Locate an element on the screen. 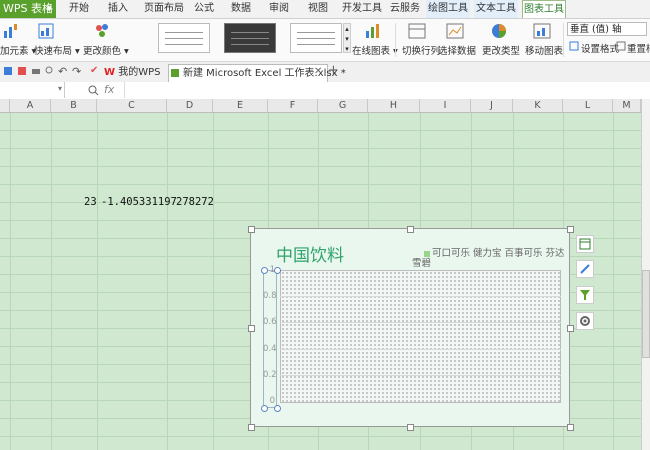 Image resolution: width=650 pixels, height=450 pixels. plot-area is located at coordinates (420, 336).